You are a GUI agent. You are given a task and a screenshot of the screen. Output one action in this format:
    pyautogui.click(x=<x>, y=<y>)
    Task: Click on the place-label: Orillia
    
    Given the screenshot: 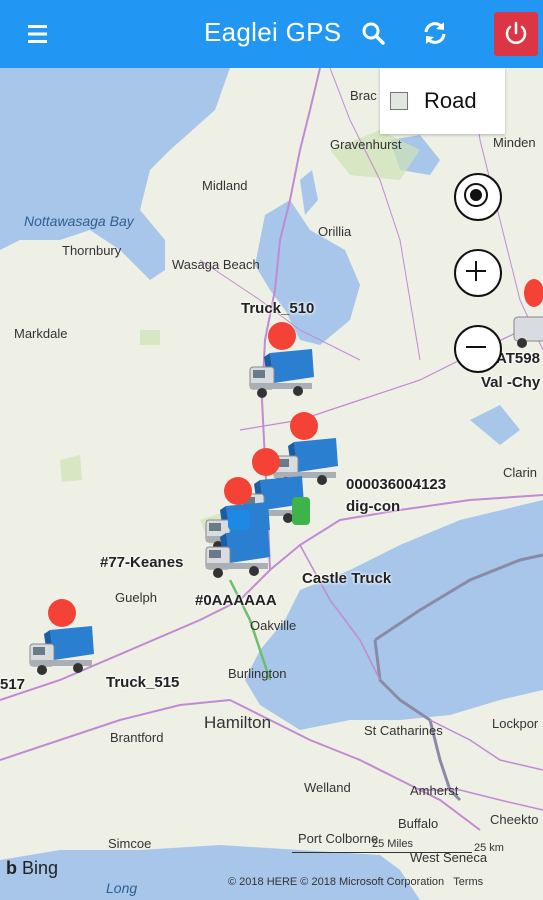 What is the action you would take?
    pyautogui.click(x=335, y=231)
    